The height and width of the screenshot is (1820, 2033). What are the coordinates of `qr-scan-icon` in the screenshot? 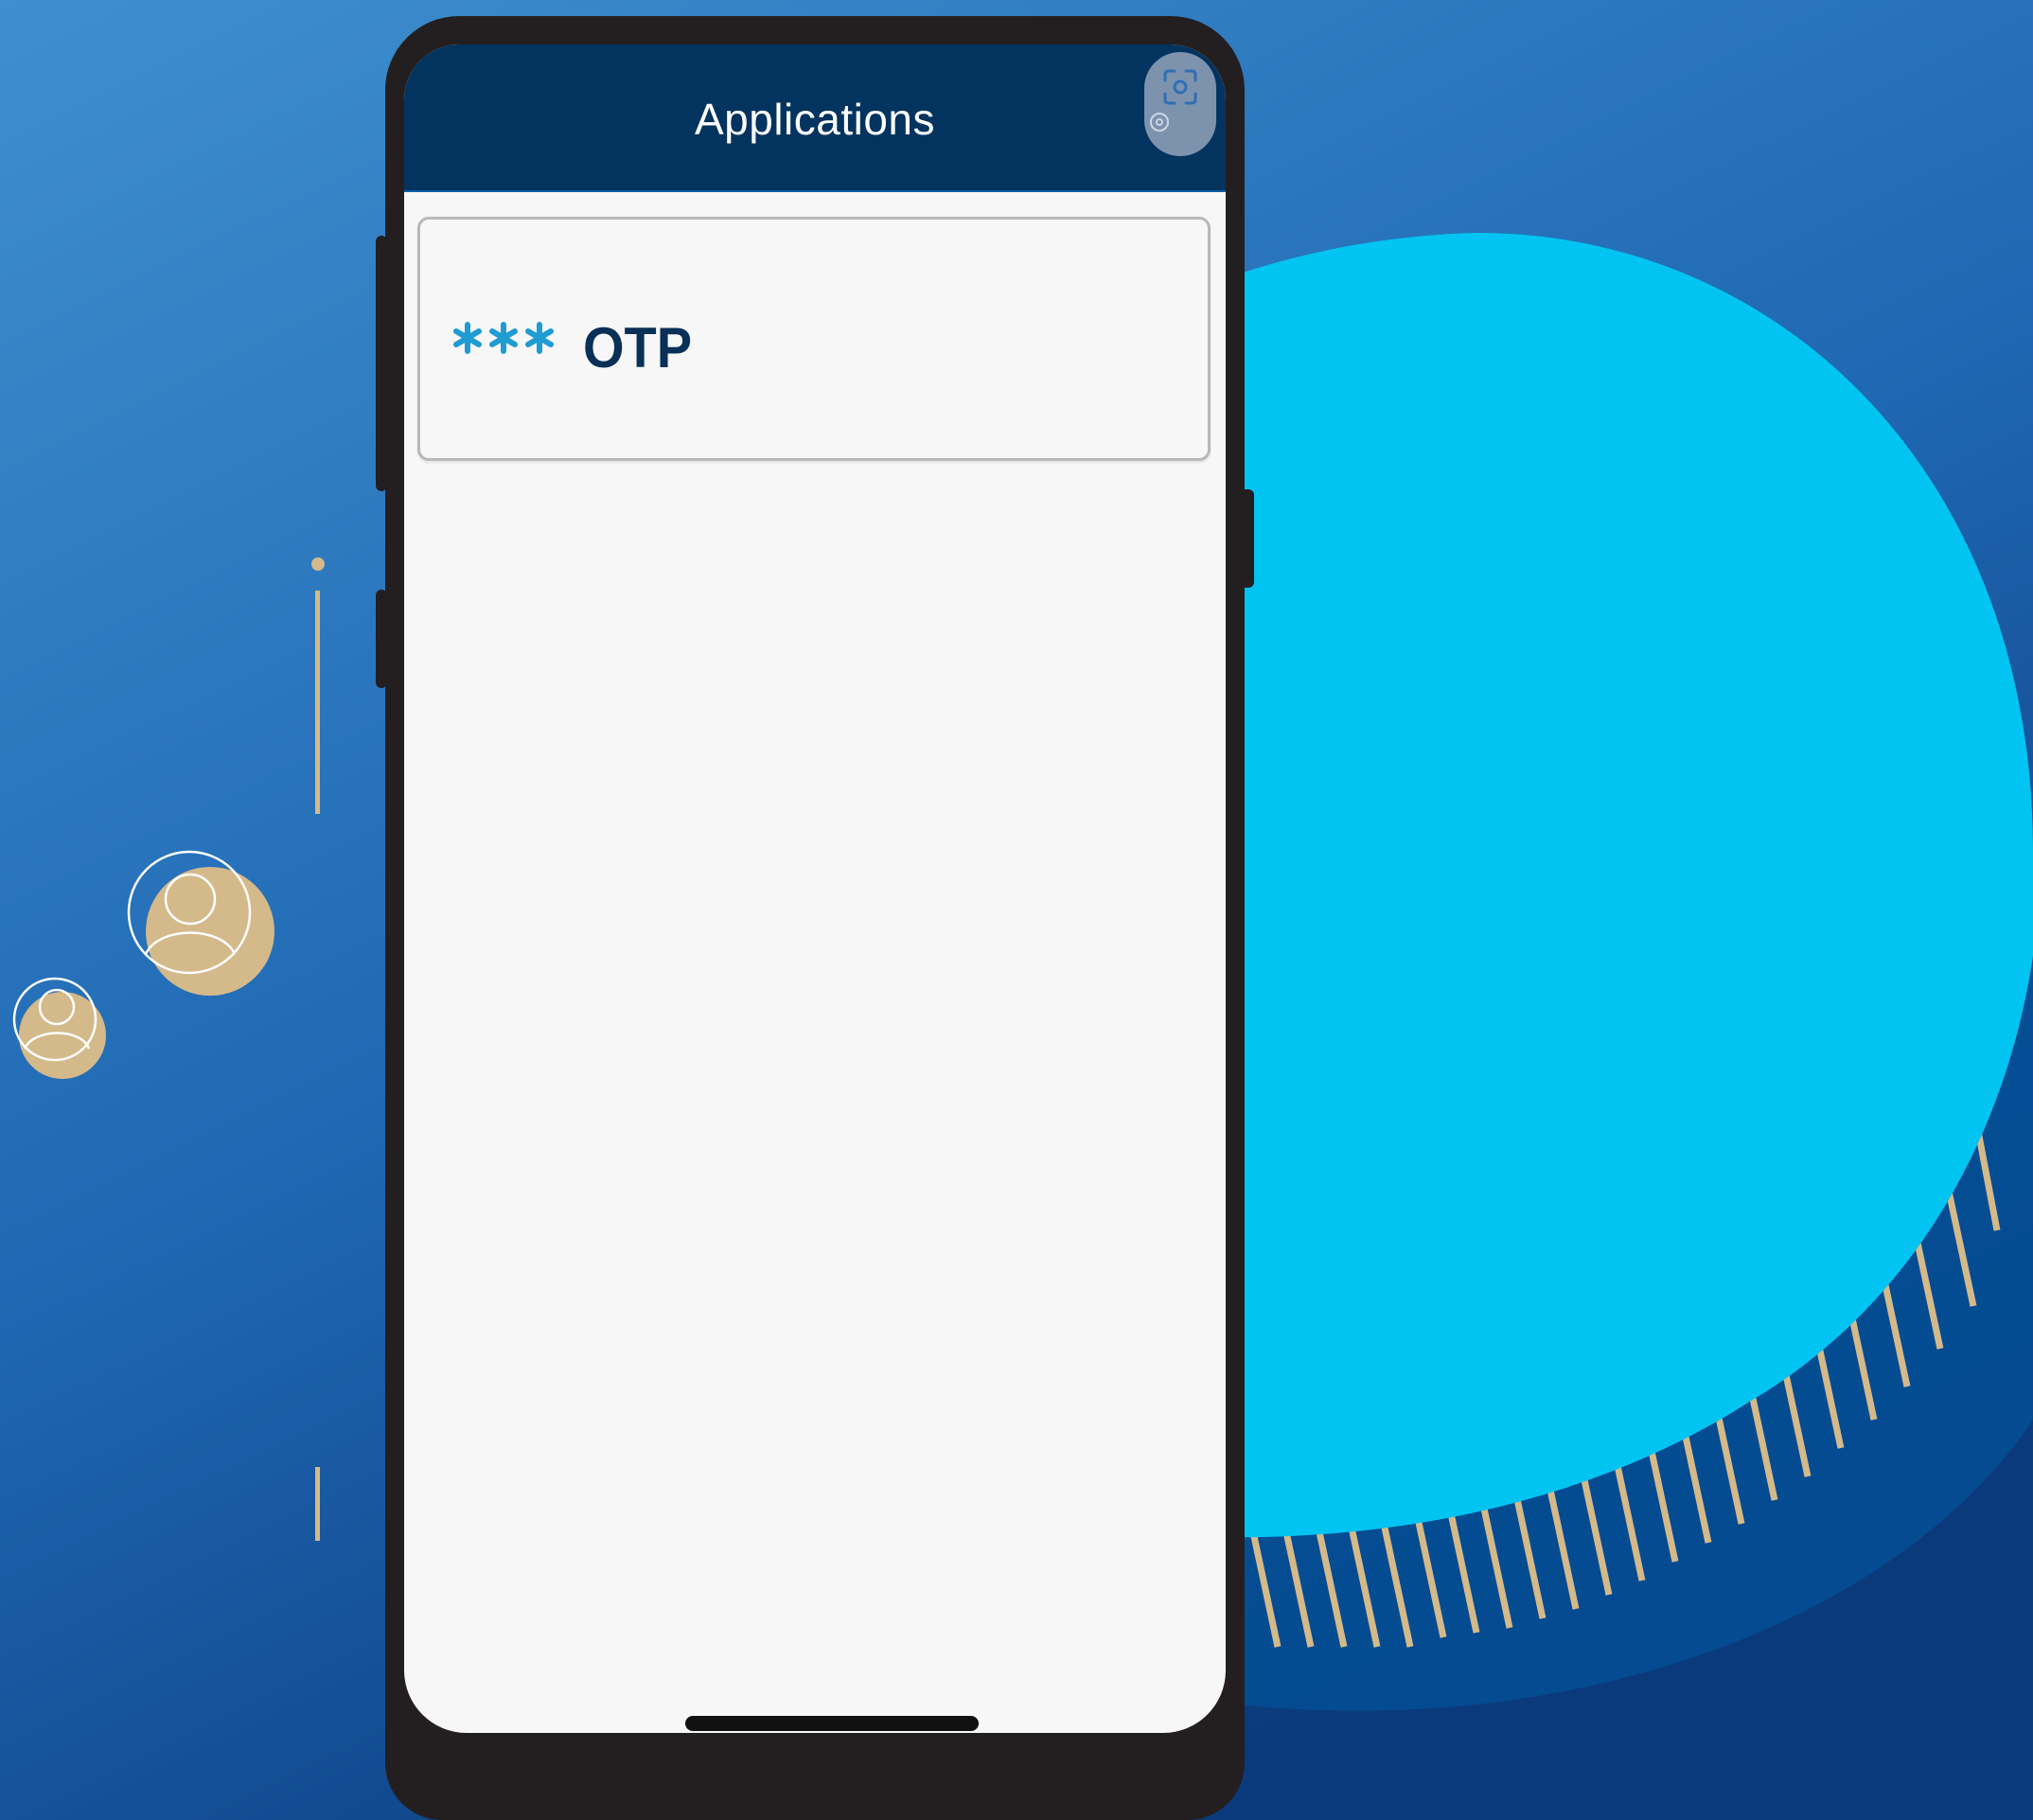 It's located at (1173, 100).